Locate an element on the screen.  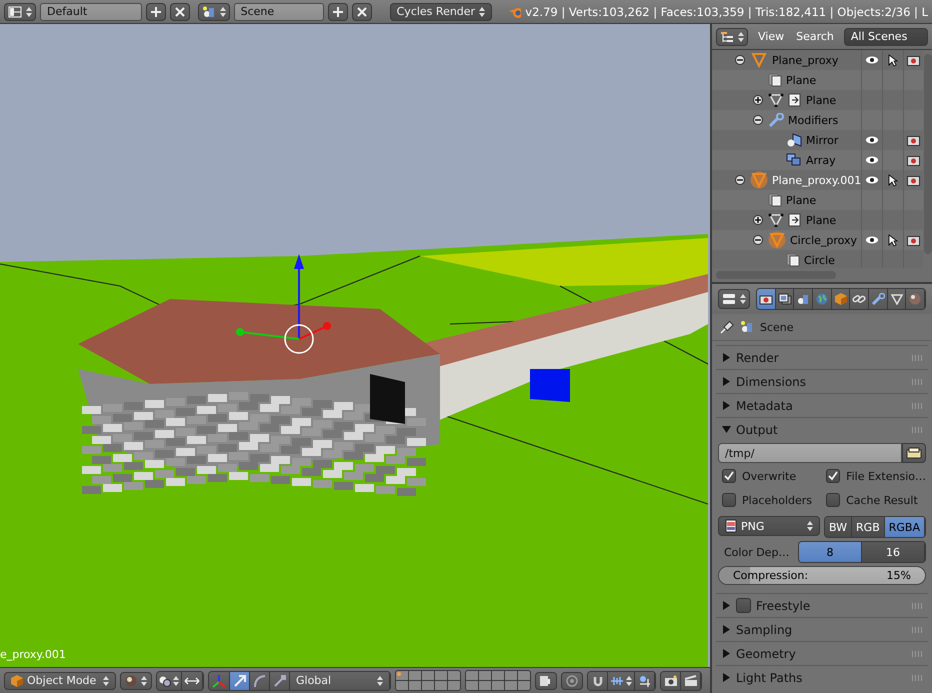
menu-item: View is located at coordinates (771, 36).